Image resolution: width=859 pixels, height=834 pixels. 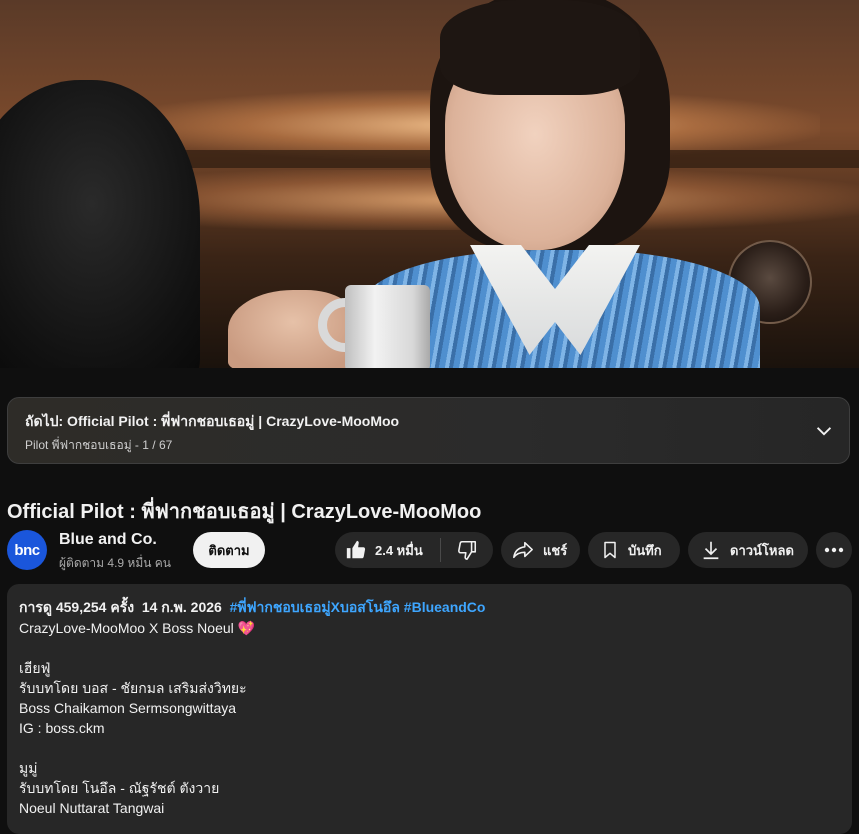 I want to click on description-line: CrazyLove-MooMoo X Boss Noeul 💖, so click(x=137, y=628).